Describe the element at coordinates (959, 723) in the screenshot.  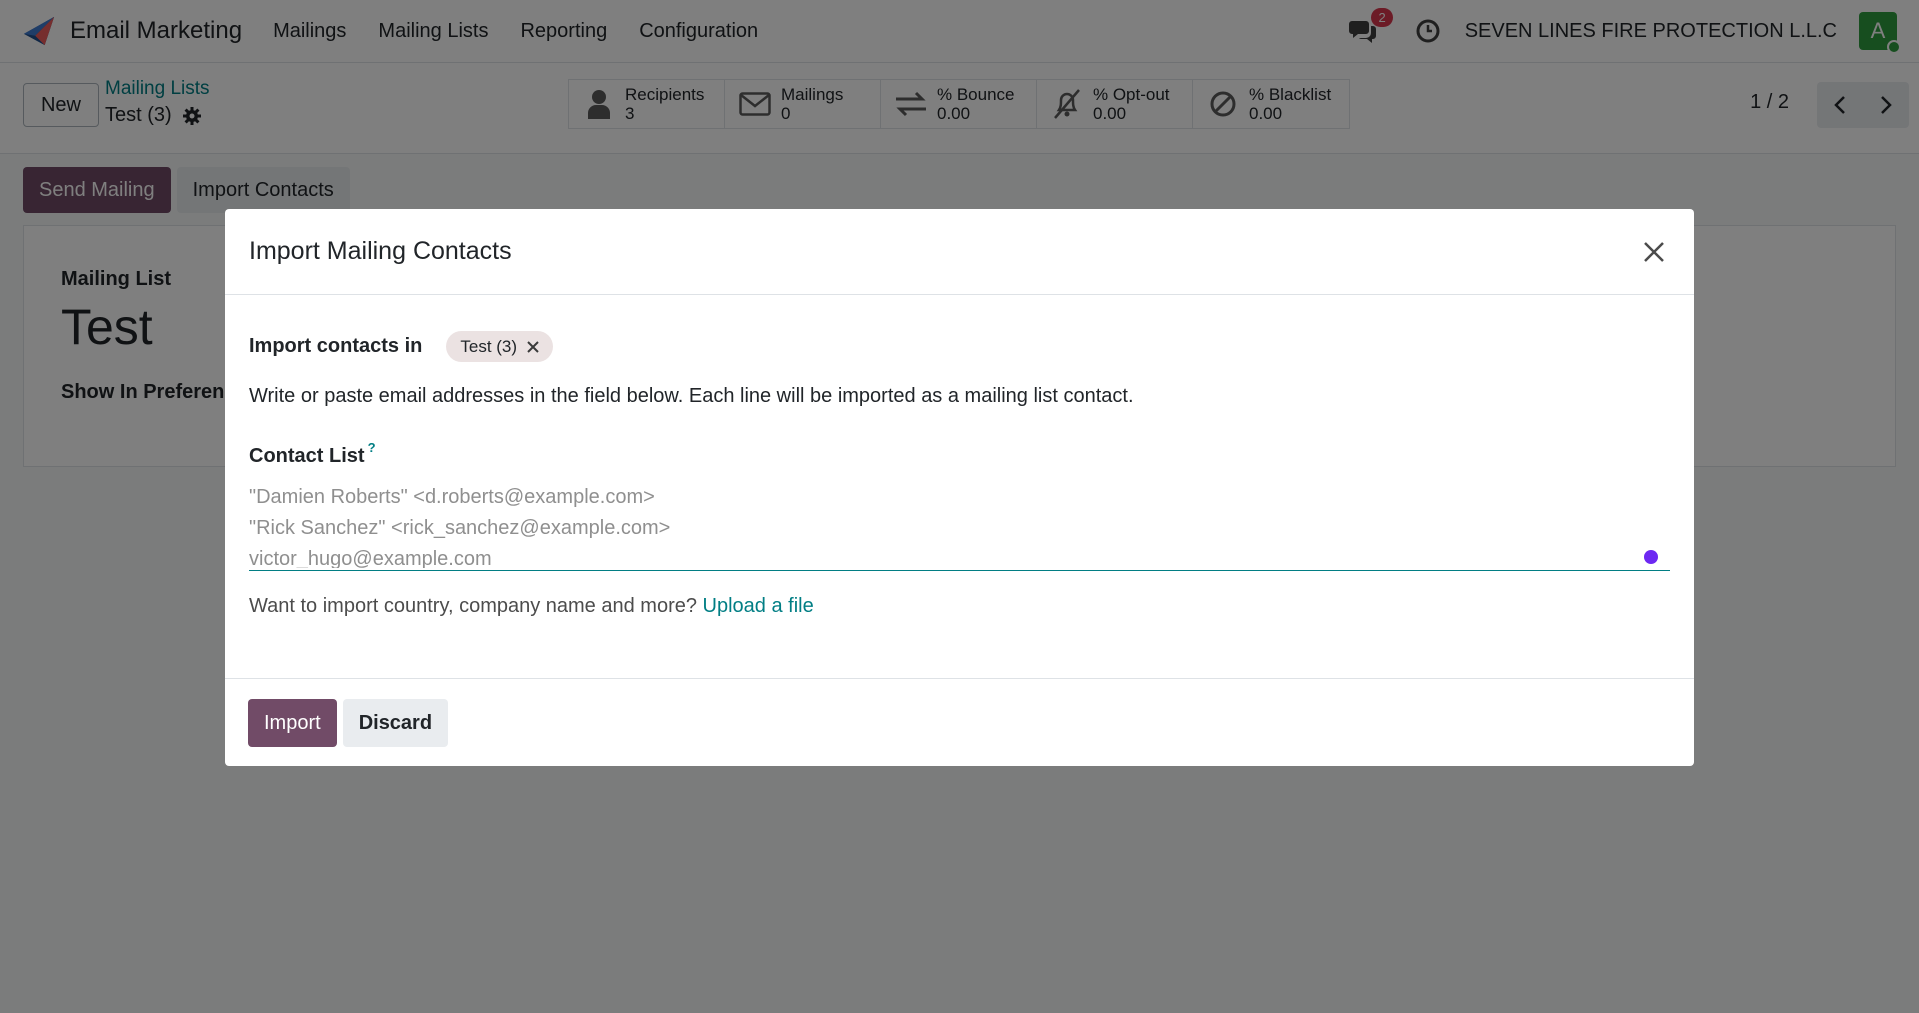
I see `dialog-footer: Import Discard` at that location.